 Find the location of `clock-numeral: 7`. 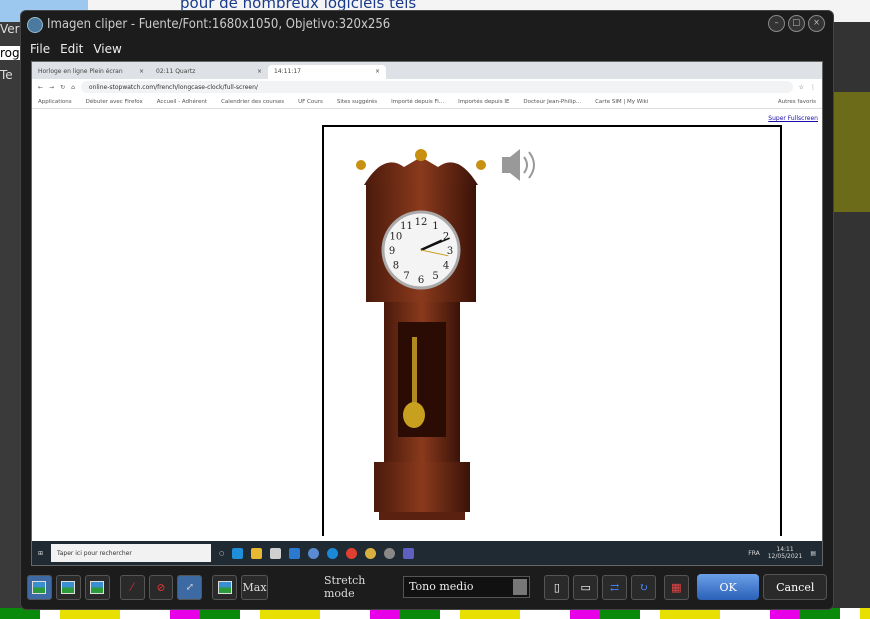

clock-numeral: 7 is located at coordinates (406, 276).